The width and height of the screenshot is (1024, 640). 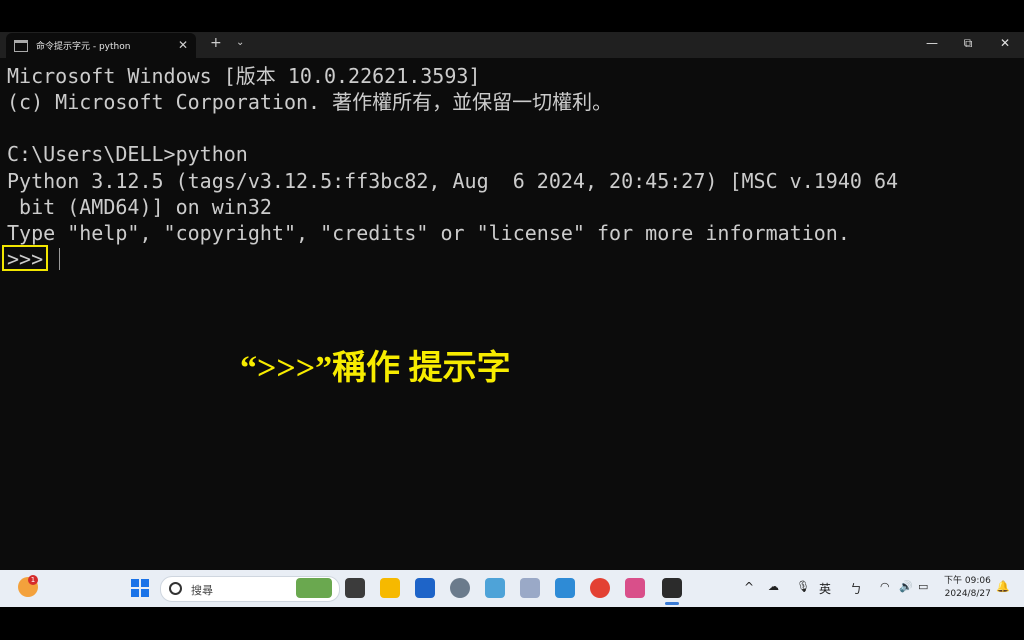 I want to click on snipping-tool-icon, so click(x=635, y=588).